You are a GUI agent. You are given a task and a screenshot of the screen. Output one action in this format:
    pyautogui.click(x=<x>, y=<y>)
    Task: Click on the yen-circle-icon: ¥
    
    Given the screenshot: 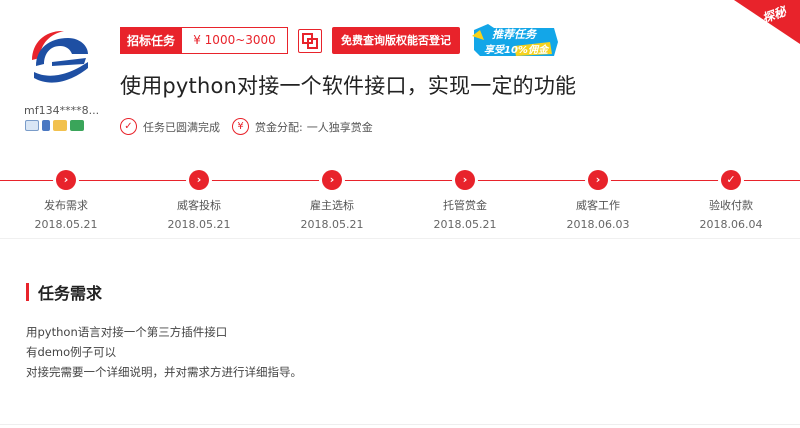 What is the action you would take?
    pyautogui.click(x=240, y=126)
    